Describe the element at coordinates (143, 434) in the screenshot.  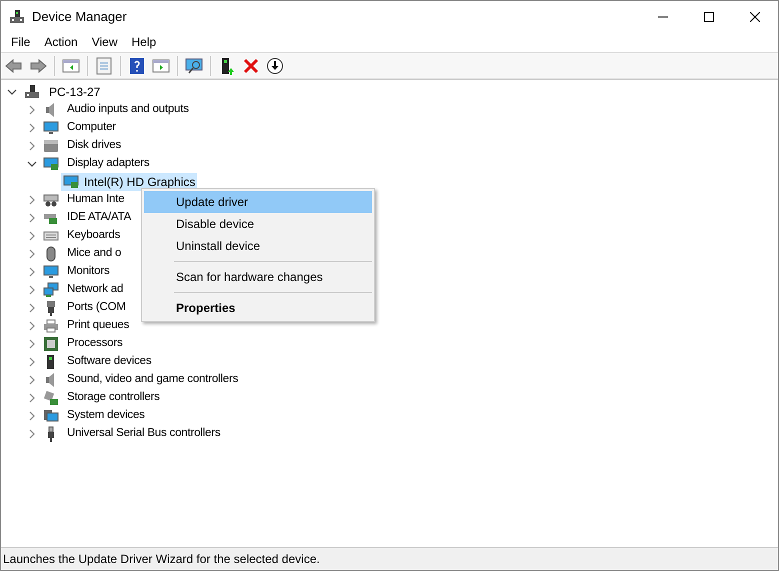
I see `tree-item: Universal Serial Bus controllers` at that location.